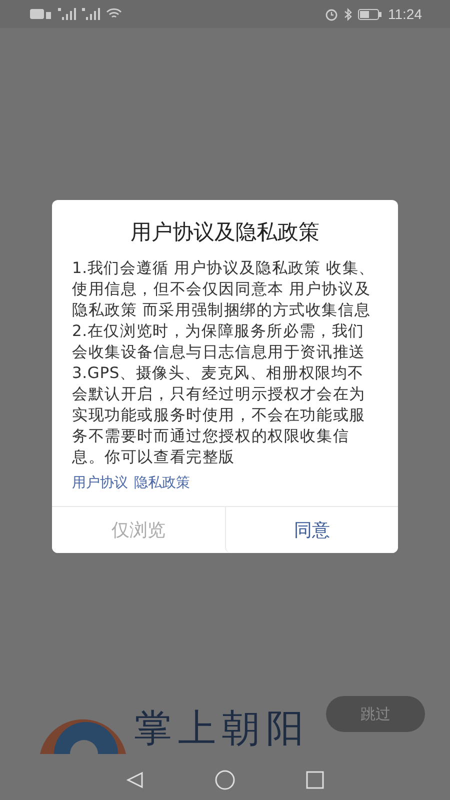 The width and height of the screenshot is (450, 800). Describe the element at coordinates (311, 530) in the screenshot. I see `agree-button: 同意` at that location.